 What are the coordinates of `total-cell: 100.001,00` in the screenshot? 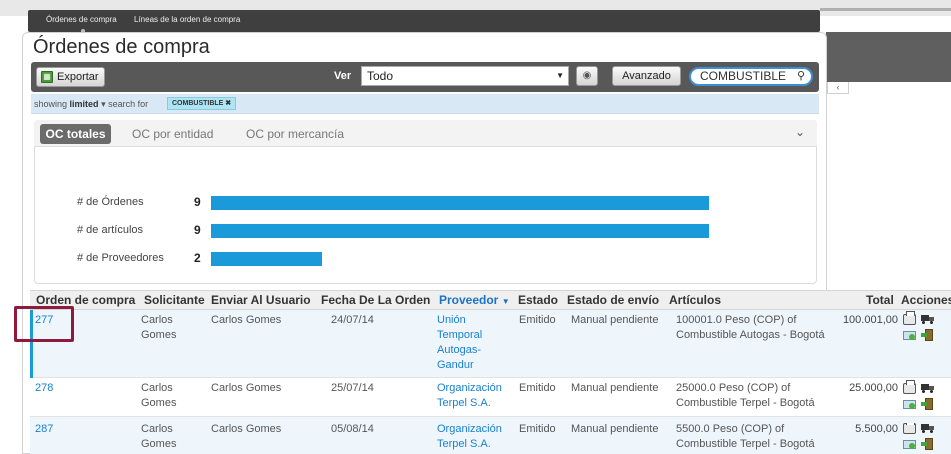 It's located at (870, 320).